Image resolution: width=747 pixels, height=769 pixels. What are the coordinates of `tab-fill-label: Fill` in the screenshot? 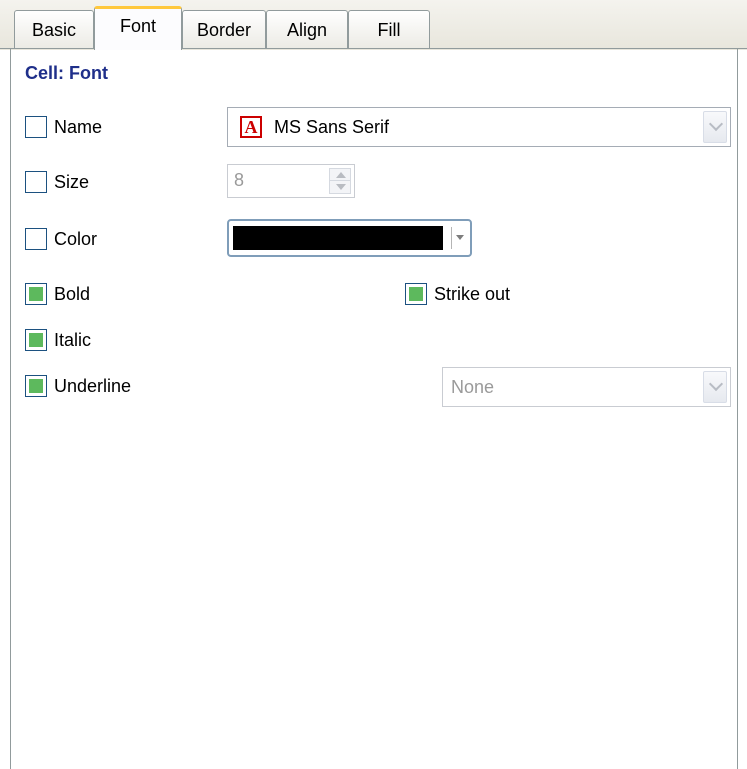 It's located at (389, 30).